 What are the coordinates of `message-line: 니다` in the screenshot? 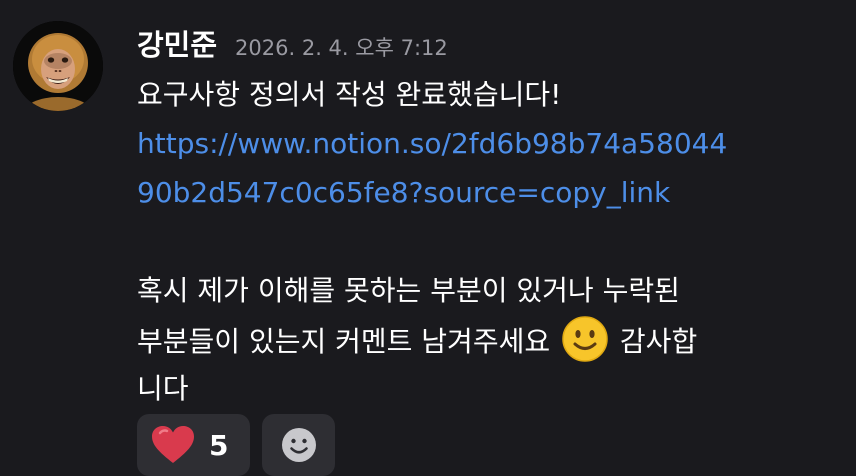 It's located at (163, 388).